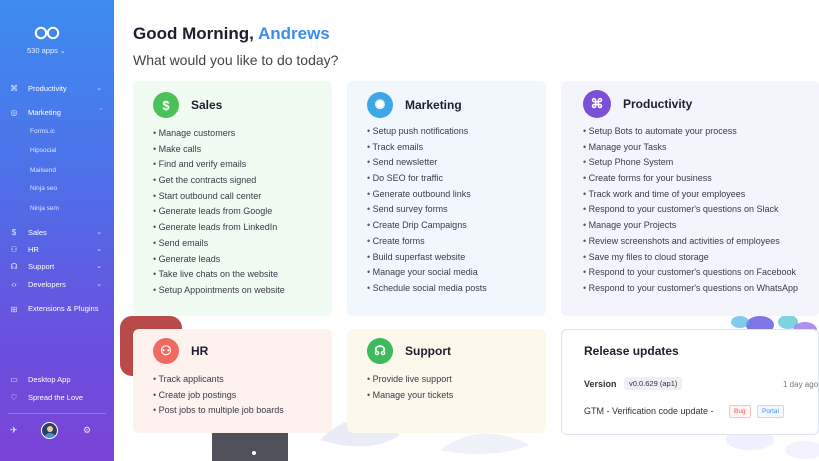 This screenshot has height=461, width=819. I want to click on sidebar-item-extensions: ⊞ Extensions & Plugins, so click(57, 309).